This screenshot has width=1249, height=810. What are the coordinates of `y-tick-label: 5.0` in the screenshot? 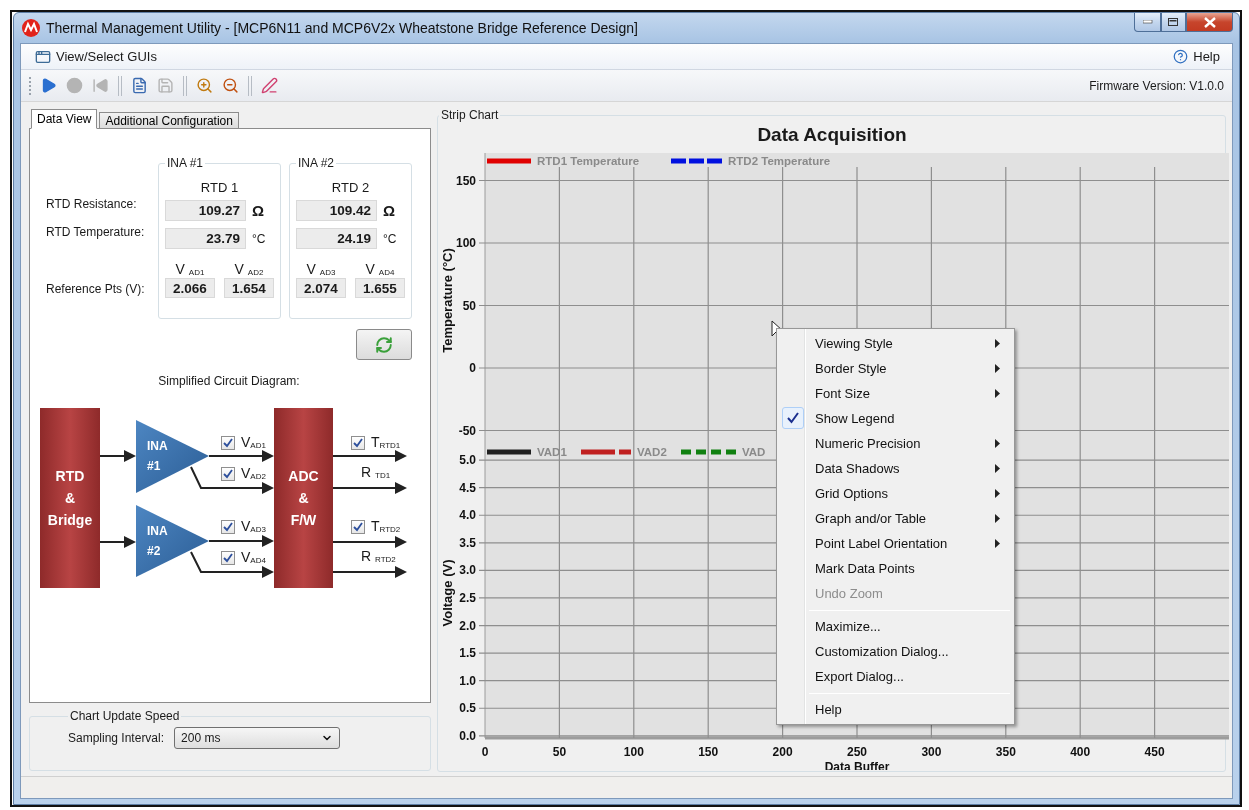 It's located at (467, 460).